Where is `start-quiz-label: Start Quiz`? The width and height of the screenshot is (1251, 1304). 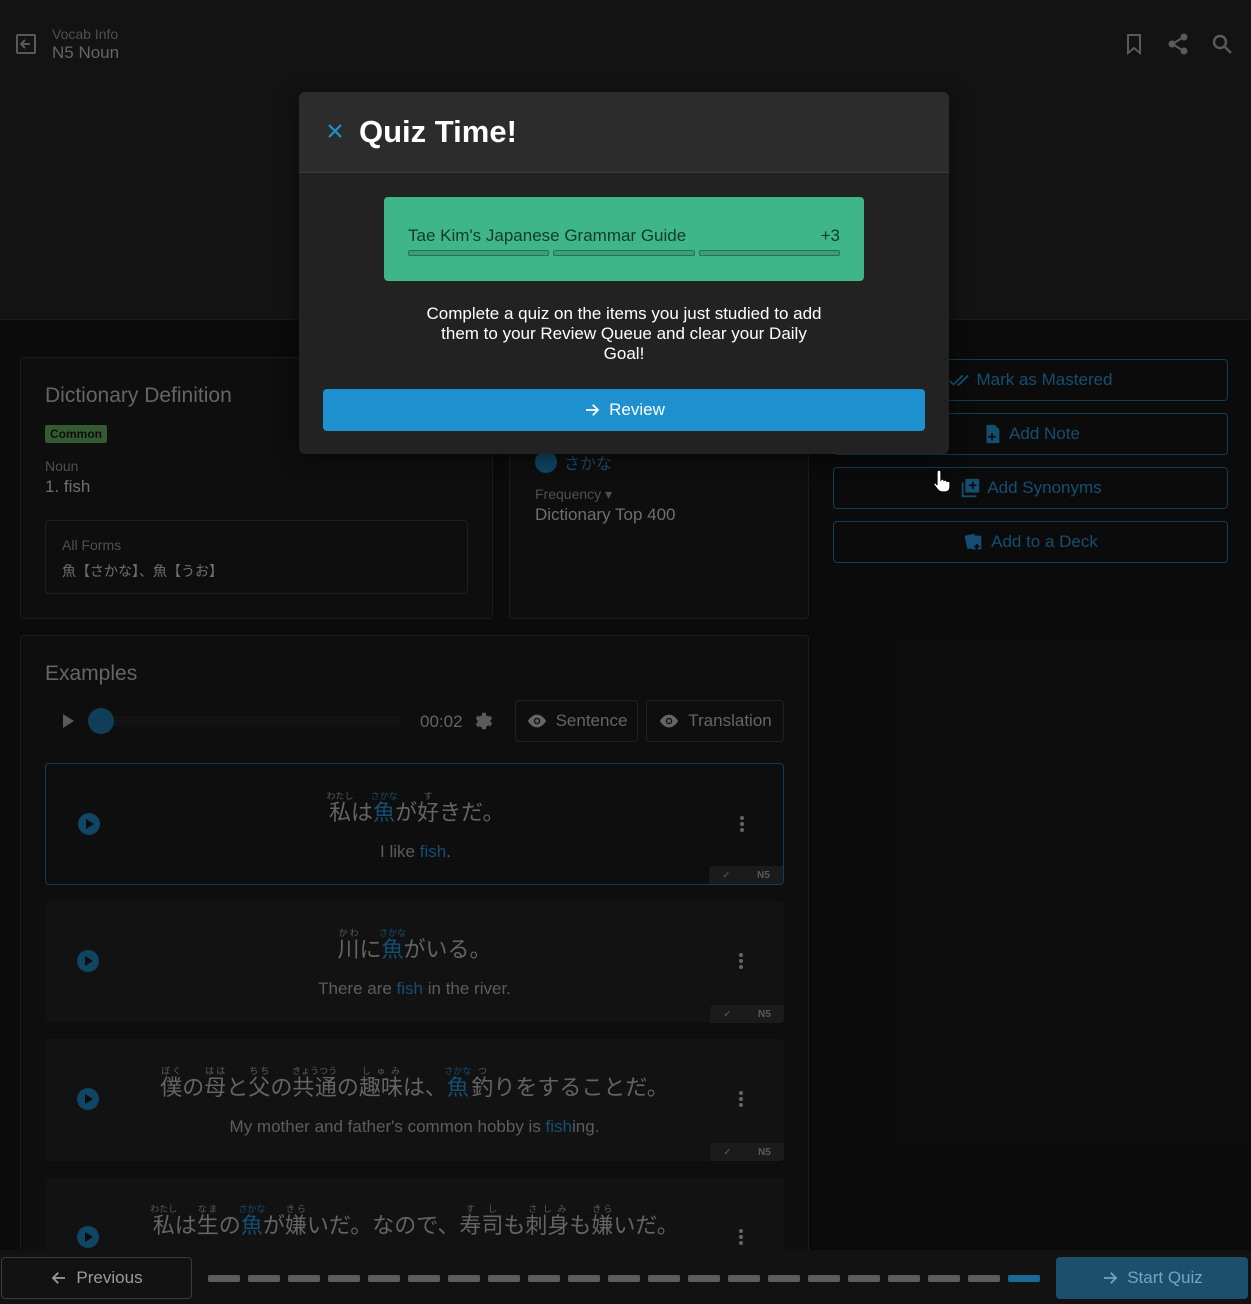 start-quiz-label: Start Quiz is located at coordinates (1165, 1277).